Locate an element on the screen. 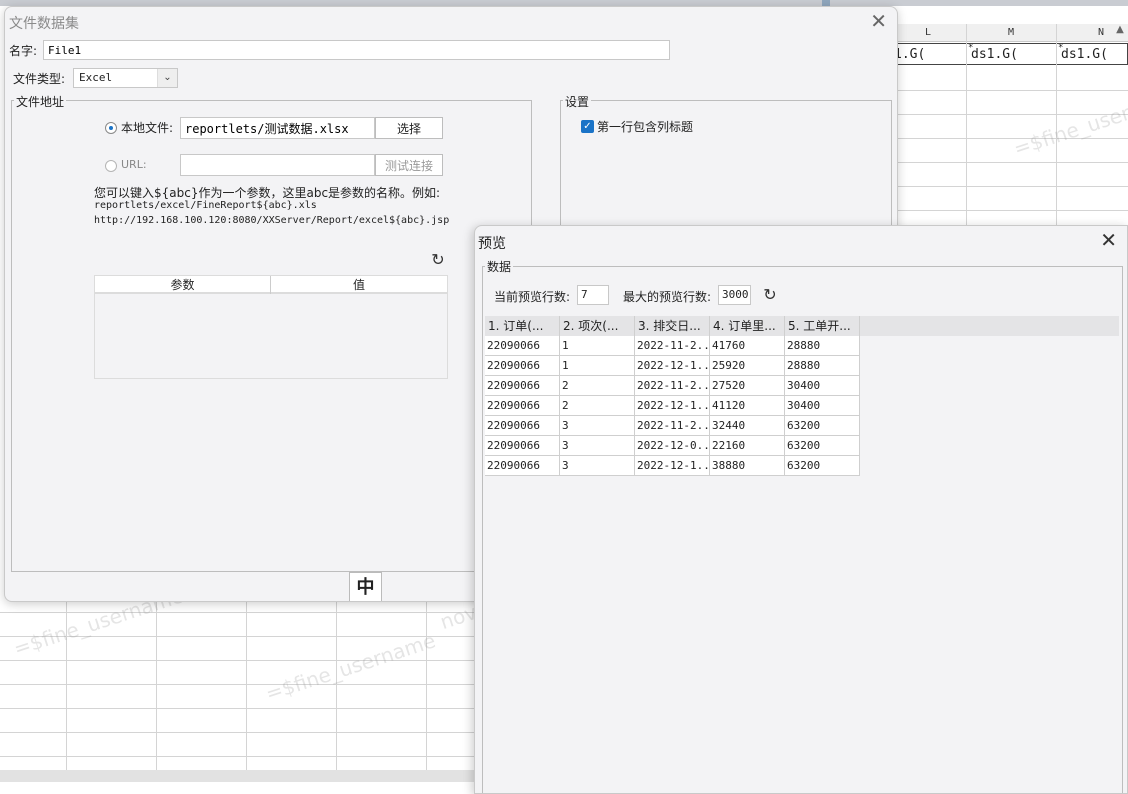  table-cell: 38880 is located at coordinates (747, 466).